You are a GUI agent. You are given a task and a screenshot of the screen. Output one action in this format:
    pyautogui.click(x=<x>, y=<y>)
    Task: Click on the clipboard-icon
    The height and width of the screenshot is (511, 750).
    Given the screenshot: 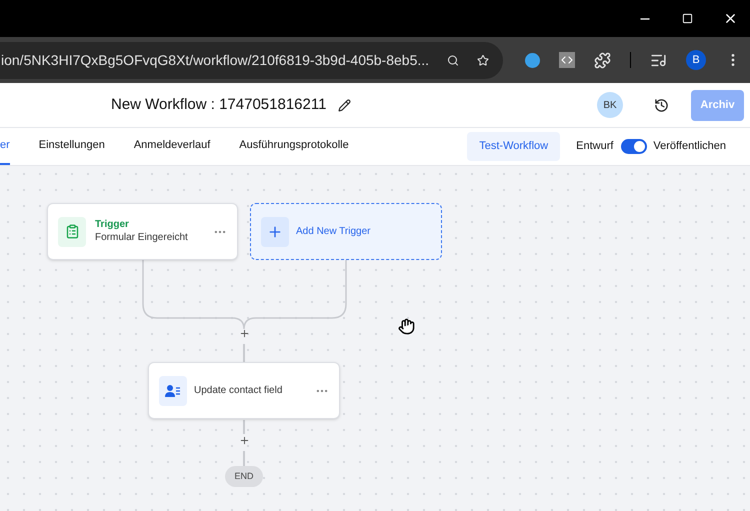 What is the action you would take?
    pyautogui.click(x=72, y=231)
    